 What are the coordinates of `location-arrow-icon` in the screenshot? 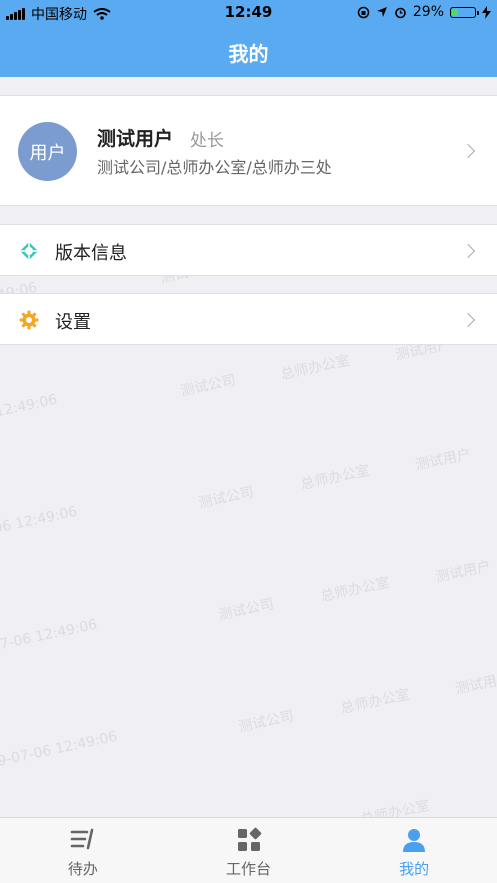 It's located at (381, 12).